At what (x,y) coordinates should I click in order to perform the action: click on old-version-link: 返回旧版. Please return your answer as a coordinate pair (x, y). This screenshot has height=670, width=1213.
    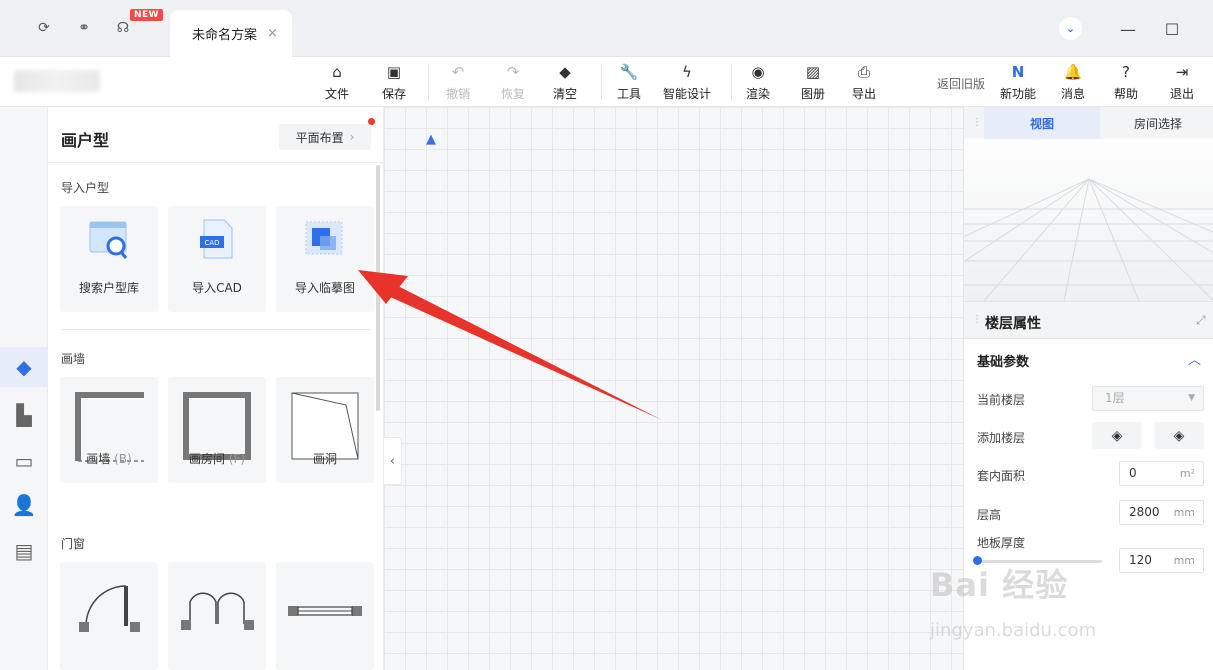
    Looking at the image, I should click on (961, 83).